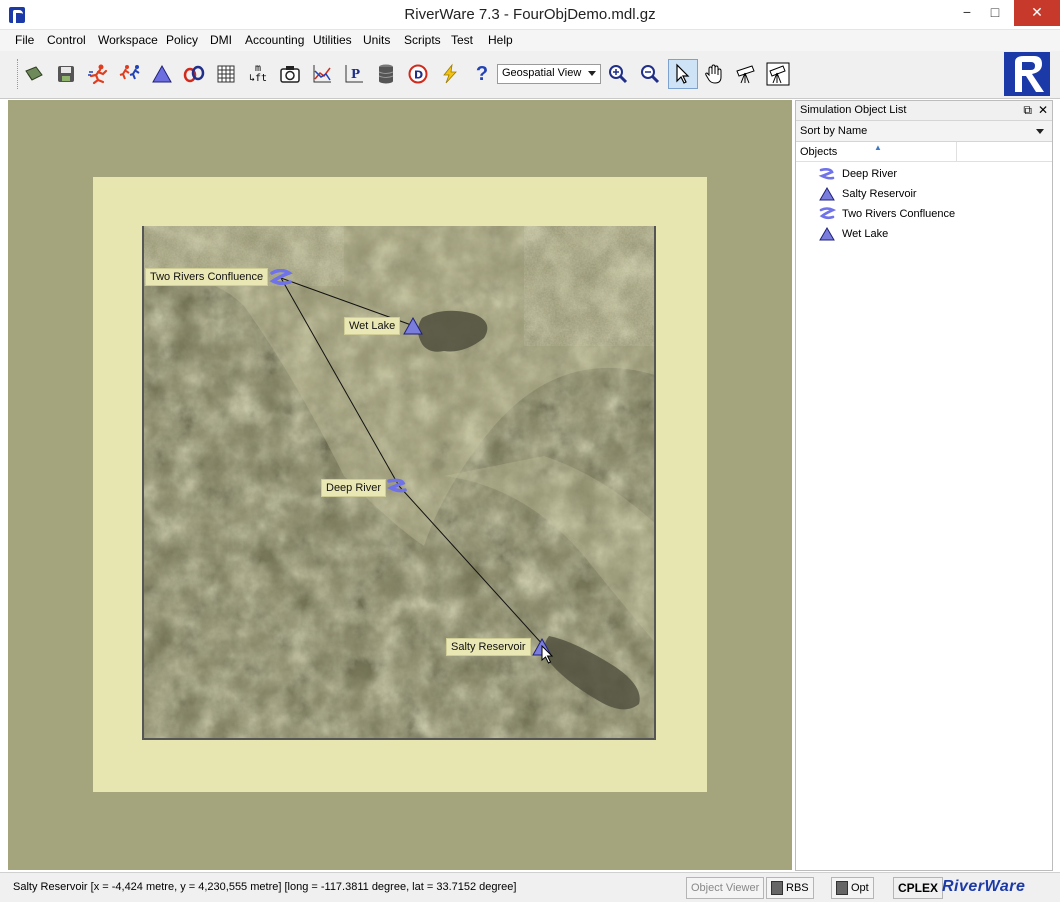 Image resolution: width=1060 pixels, height=908 pixels. Describe the element at coordinates (322, 74) in the screenshot. I see `plot-icon` at that location.